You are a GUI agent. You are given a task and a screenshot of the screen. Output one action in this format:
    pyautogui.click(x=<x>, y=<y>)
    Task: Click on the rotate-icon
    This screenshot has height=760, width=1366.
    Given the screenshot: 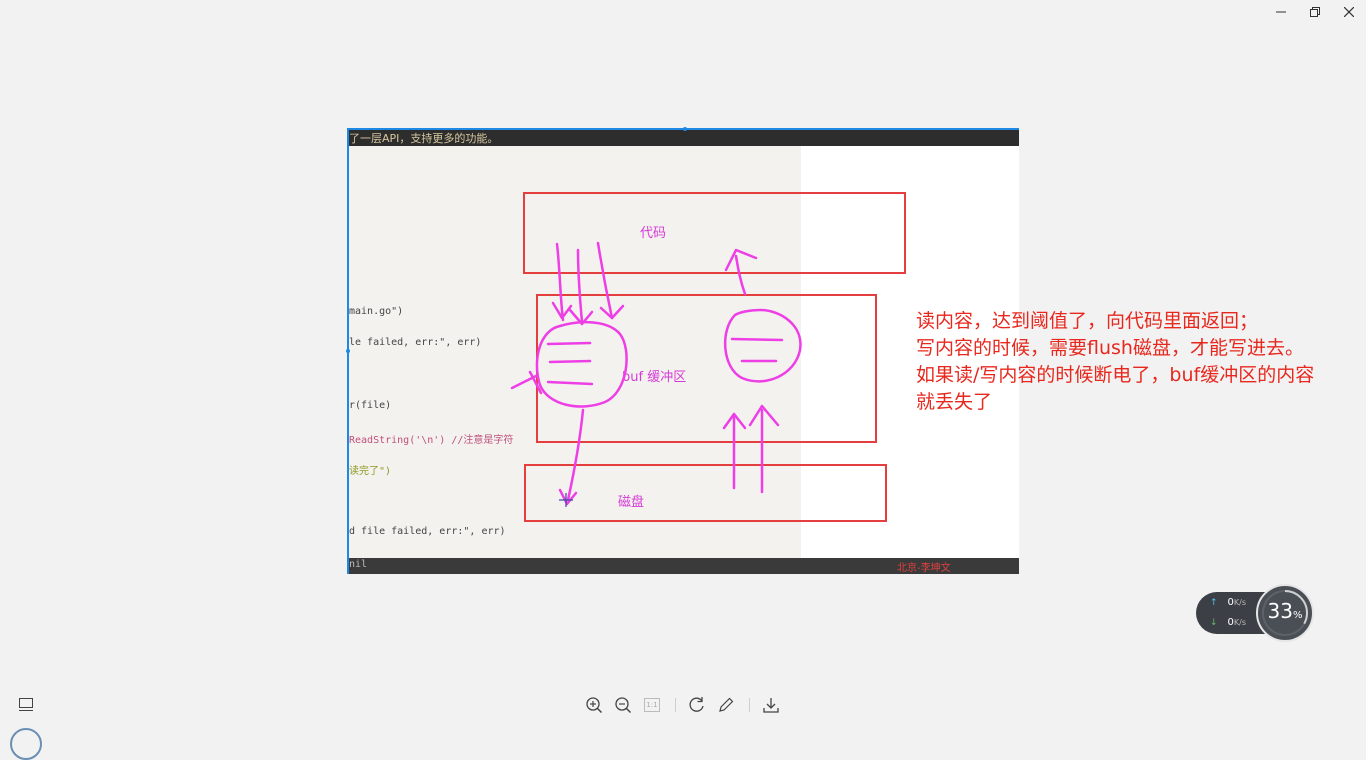 What is the action you would take?
    pyautogui.click(x=696, y=704)
    